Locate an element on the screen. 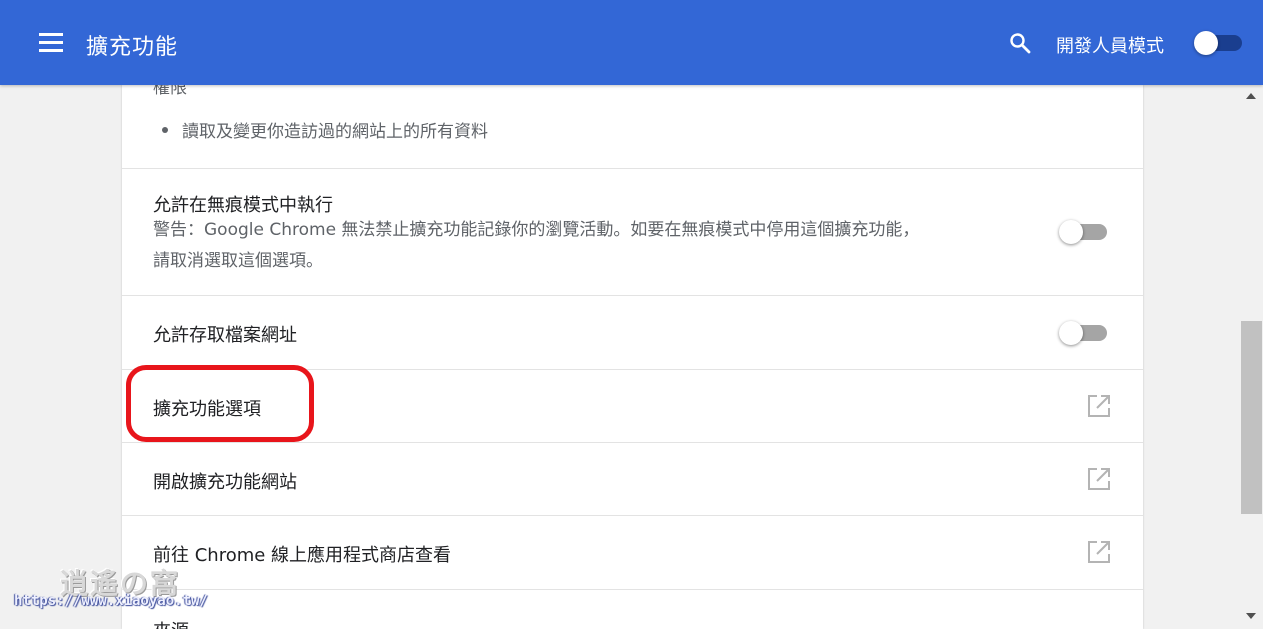 The width and height of the screenshot is (1263, 629). incognito-label: 允許在無痕模式中執行 is located at coordinates (243, 205).